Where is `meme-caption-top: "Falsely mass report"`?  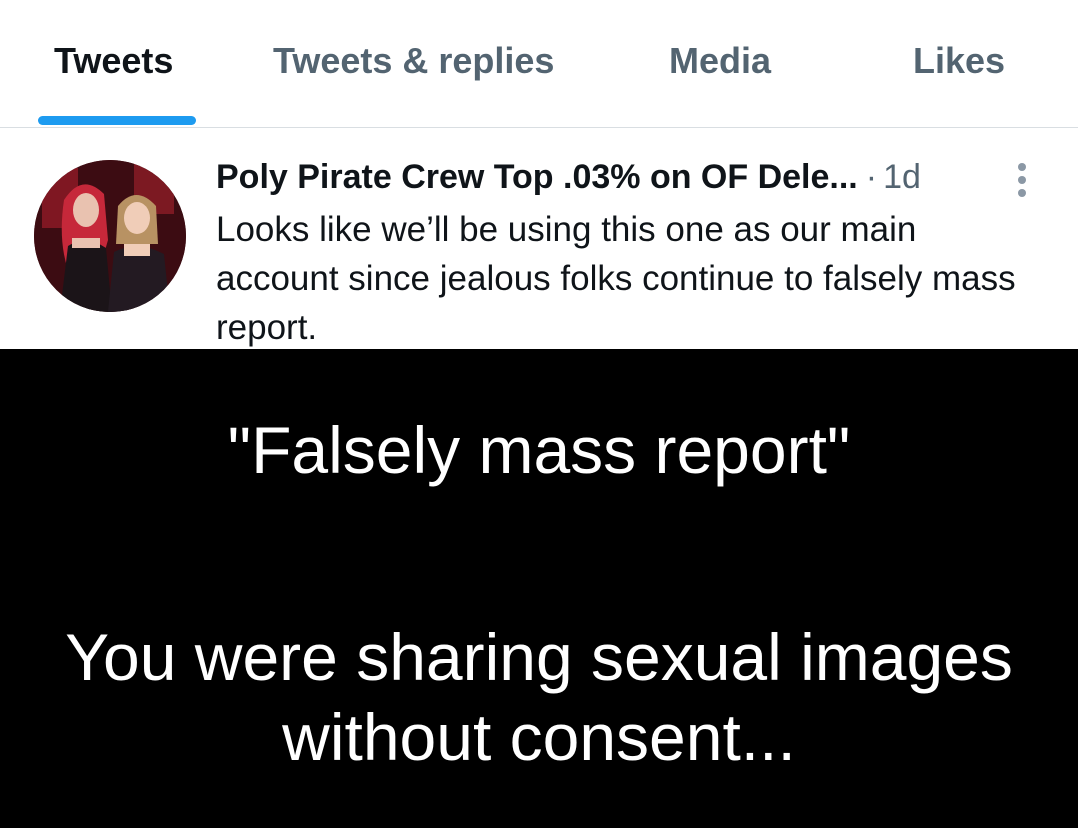 meme-caption-top: "Falsely mass report" is located at coordinates (539, 450).